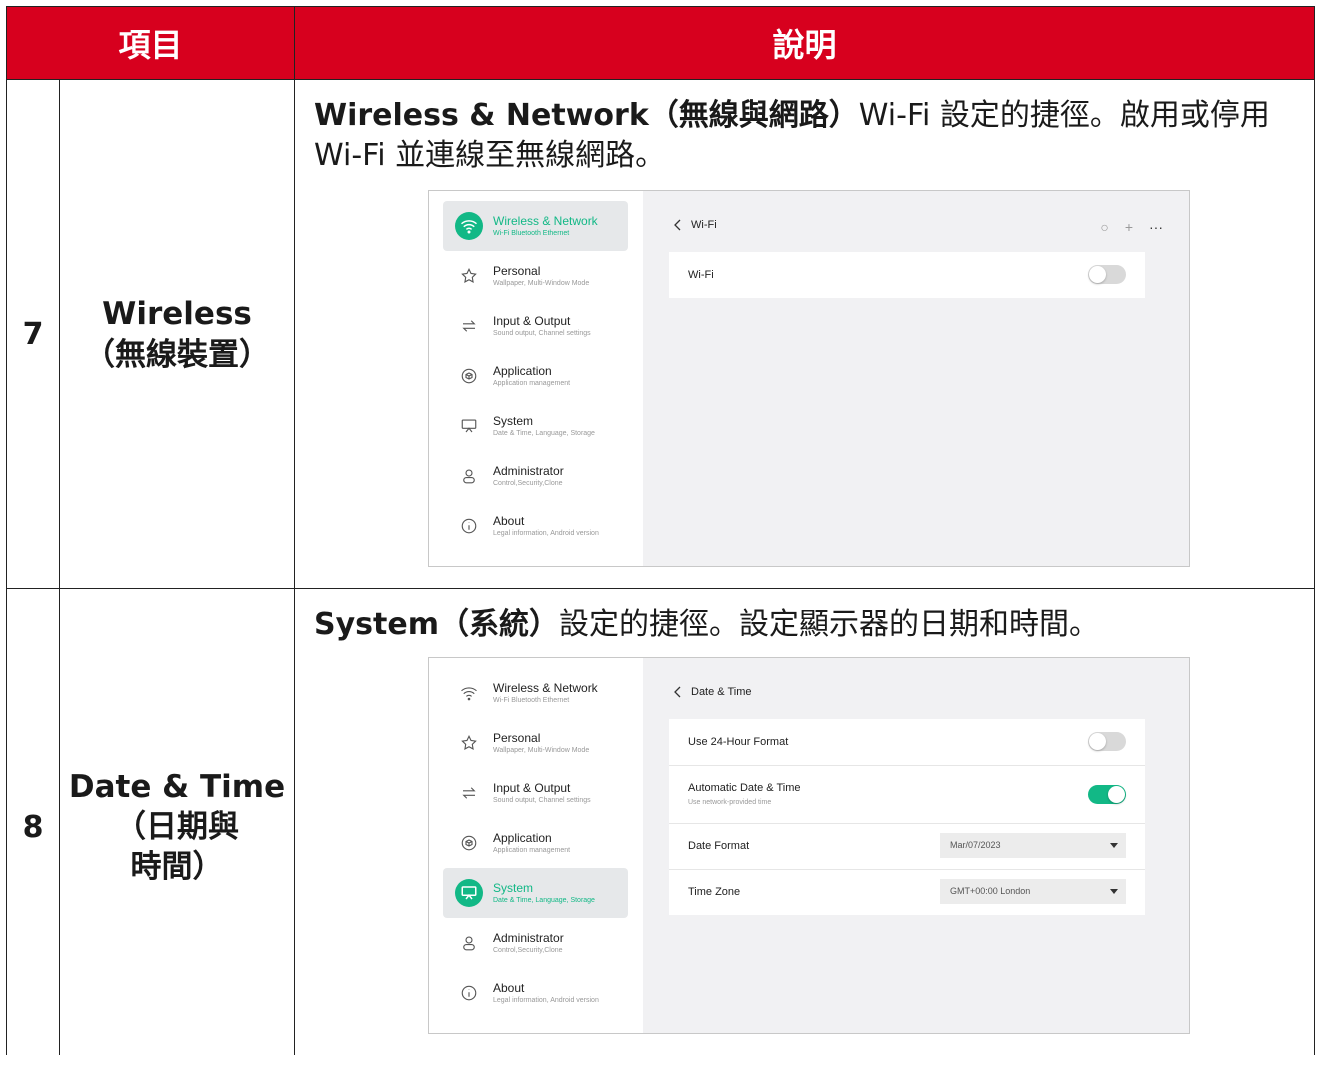  What do you see at coordinates (532, 788) in the screenshot?
I see `sidebar-item-title: Input & Output` at bounding box center [532, 788].